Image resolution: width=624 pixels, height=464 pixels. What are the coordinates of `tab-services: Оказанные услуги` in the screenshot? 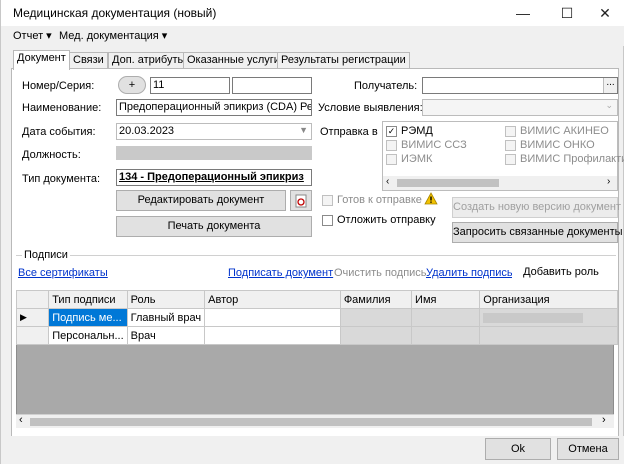 It's located at (233, 60).